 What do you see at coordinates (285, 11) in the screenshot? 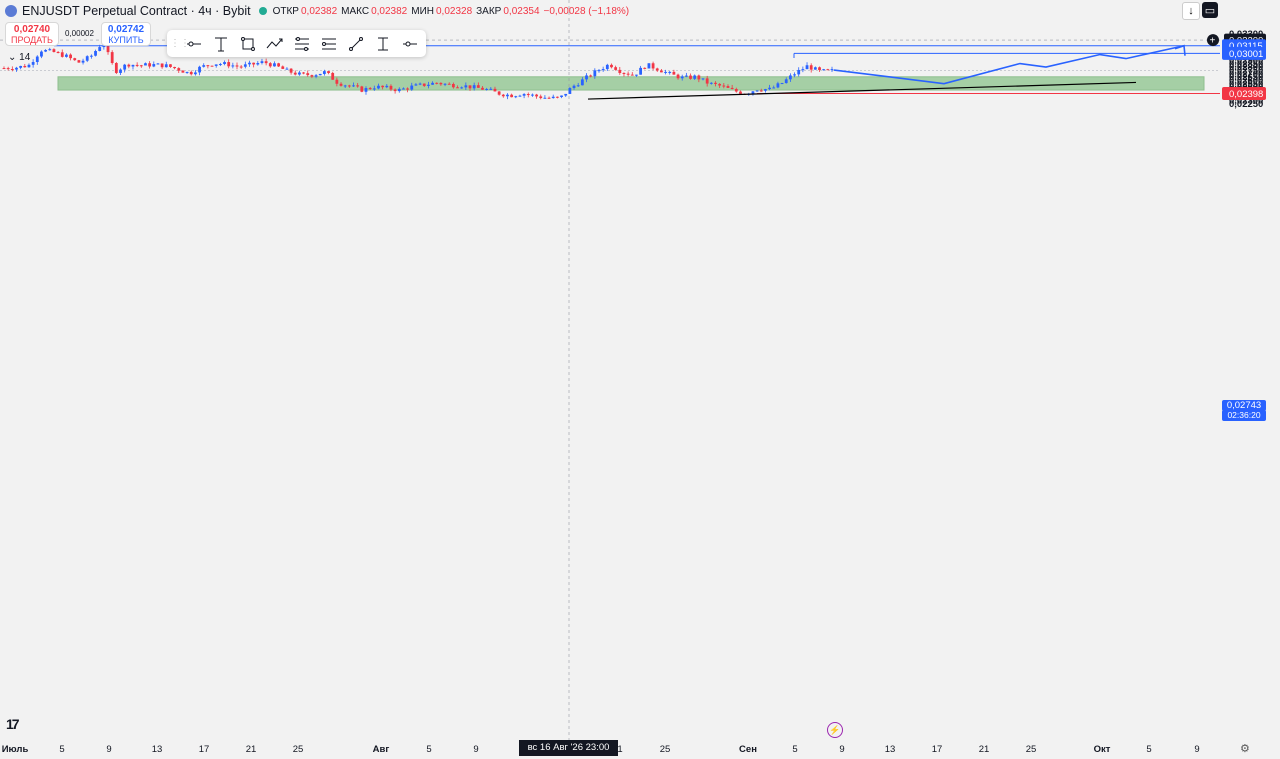
I see `open-label: ОТКР` at bounding box center [285, 11].